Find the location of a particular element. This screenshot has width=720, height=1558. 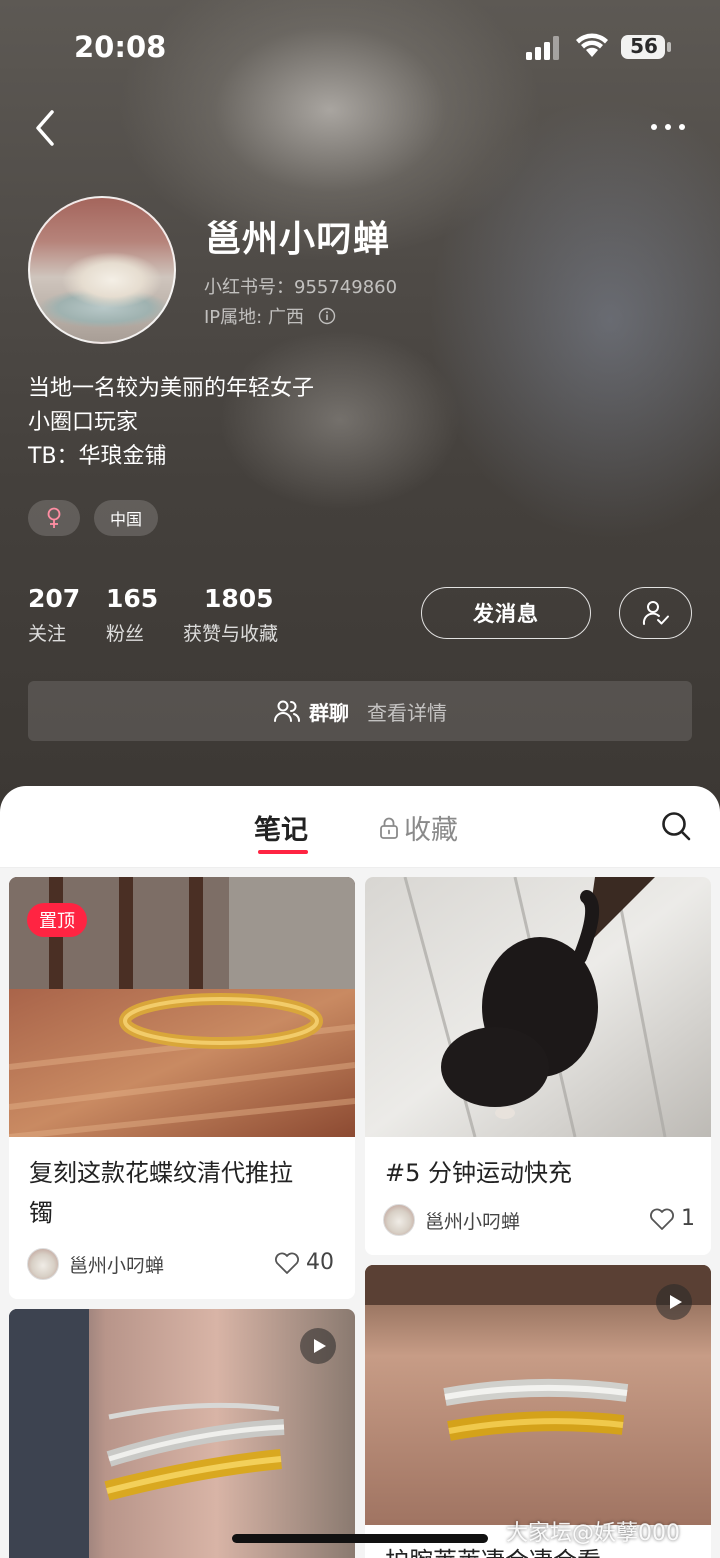

stat-label: 获赞与收藏 is located at coordinates (231, 634).